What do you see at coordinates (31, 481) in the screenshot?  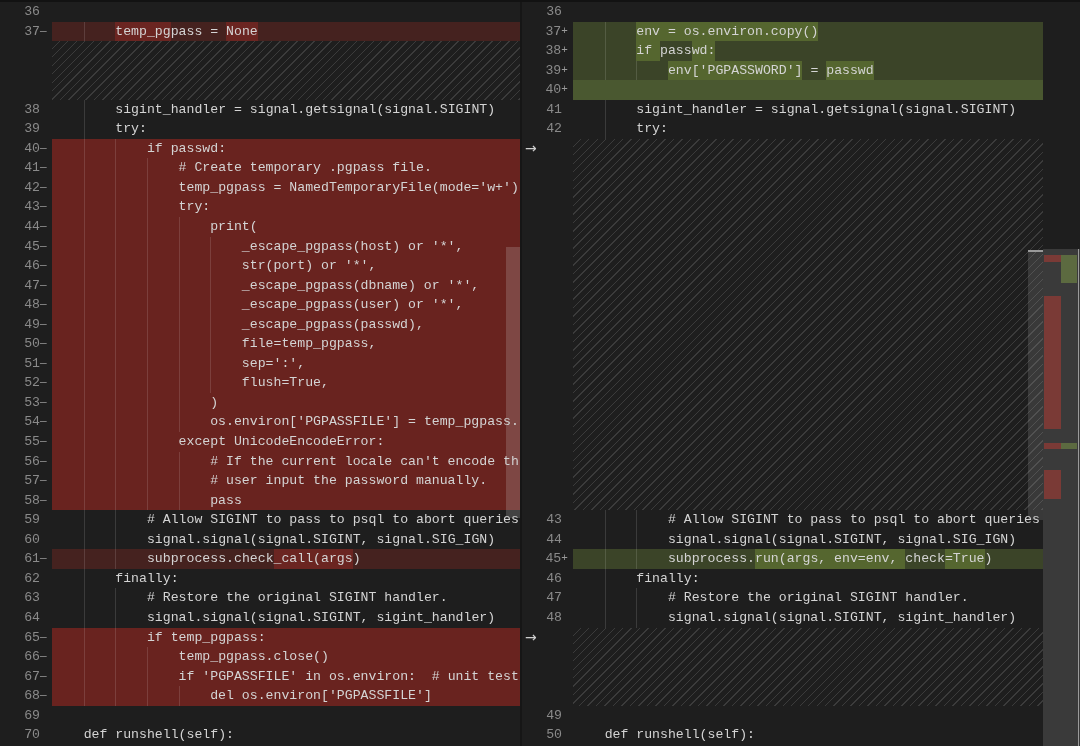 I see `line-number: 57` at bounding box center [31, 481].